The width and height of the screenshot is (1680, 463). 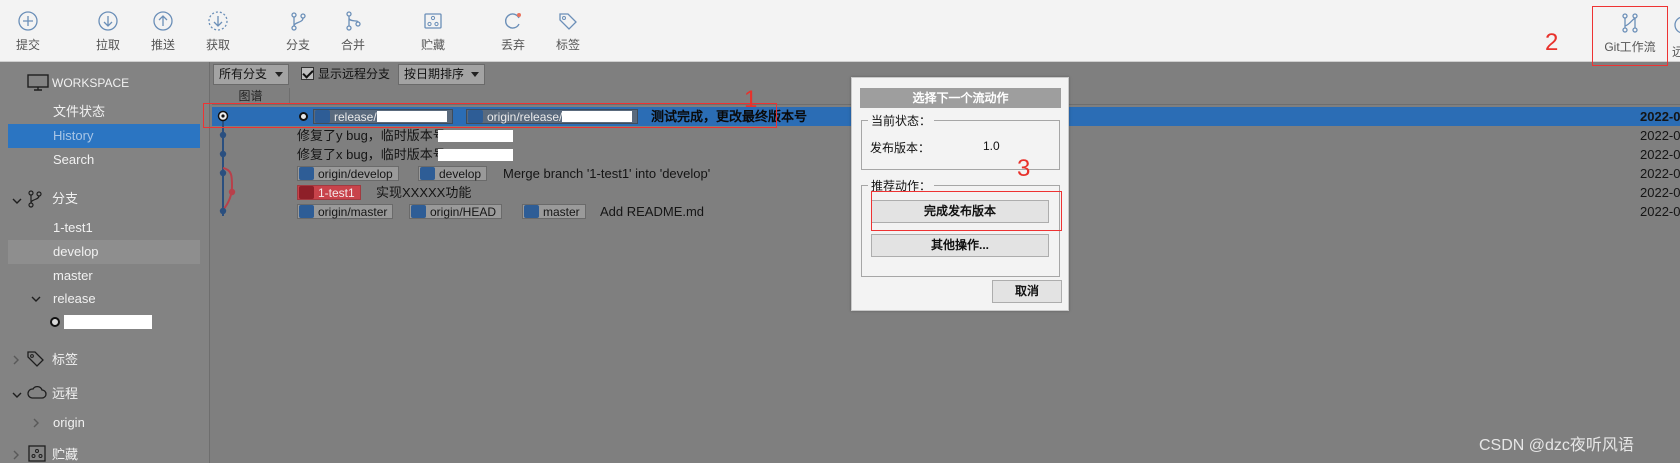 What do you see at coordinates (353, 21) in the screenshot?
I see `merge-icon` at bounding box center [353, 21].